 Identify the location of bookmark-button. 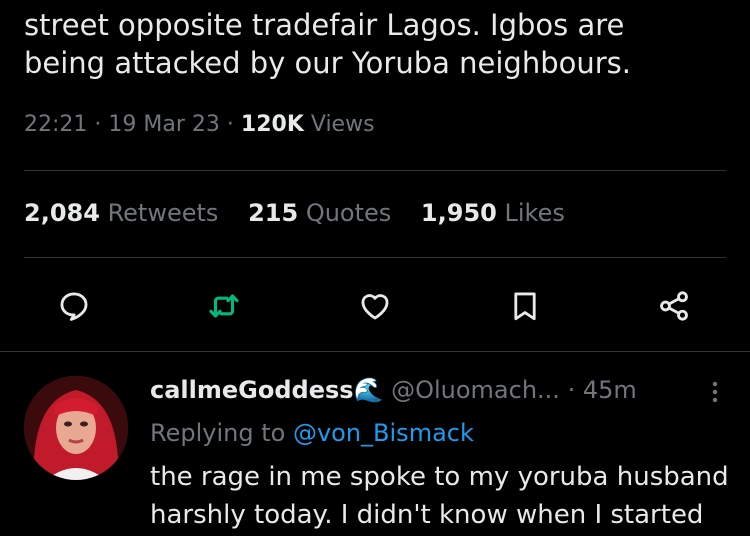
(525, 306).